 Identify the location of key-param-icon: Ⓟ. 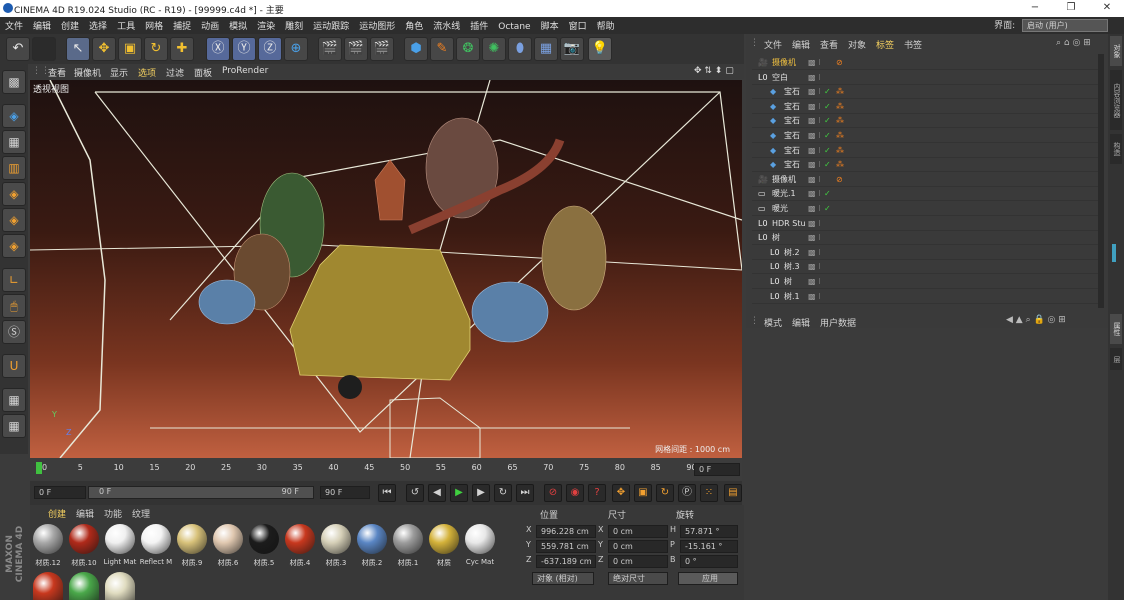
(687, 493).